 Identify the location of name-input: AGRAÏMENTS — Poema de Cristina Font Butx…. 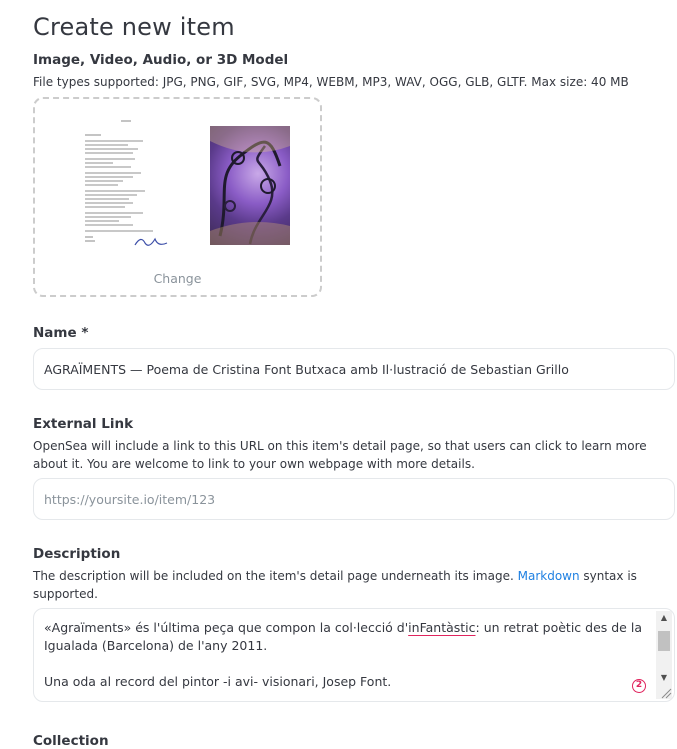
(354, 369).